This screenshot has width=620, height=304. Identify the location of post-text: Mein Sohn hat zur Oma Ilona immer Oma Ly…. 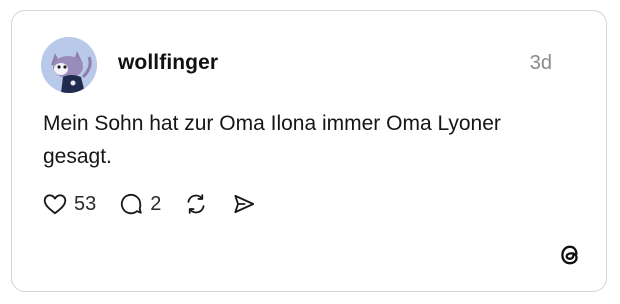
(272, 140).